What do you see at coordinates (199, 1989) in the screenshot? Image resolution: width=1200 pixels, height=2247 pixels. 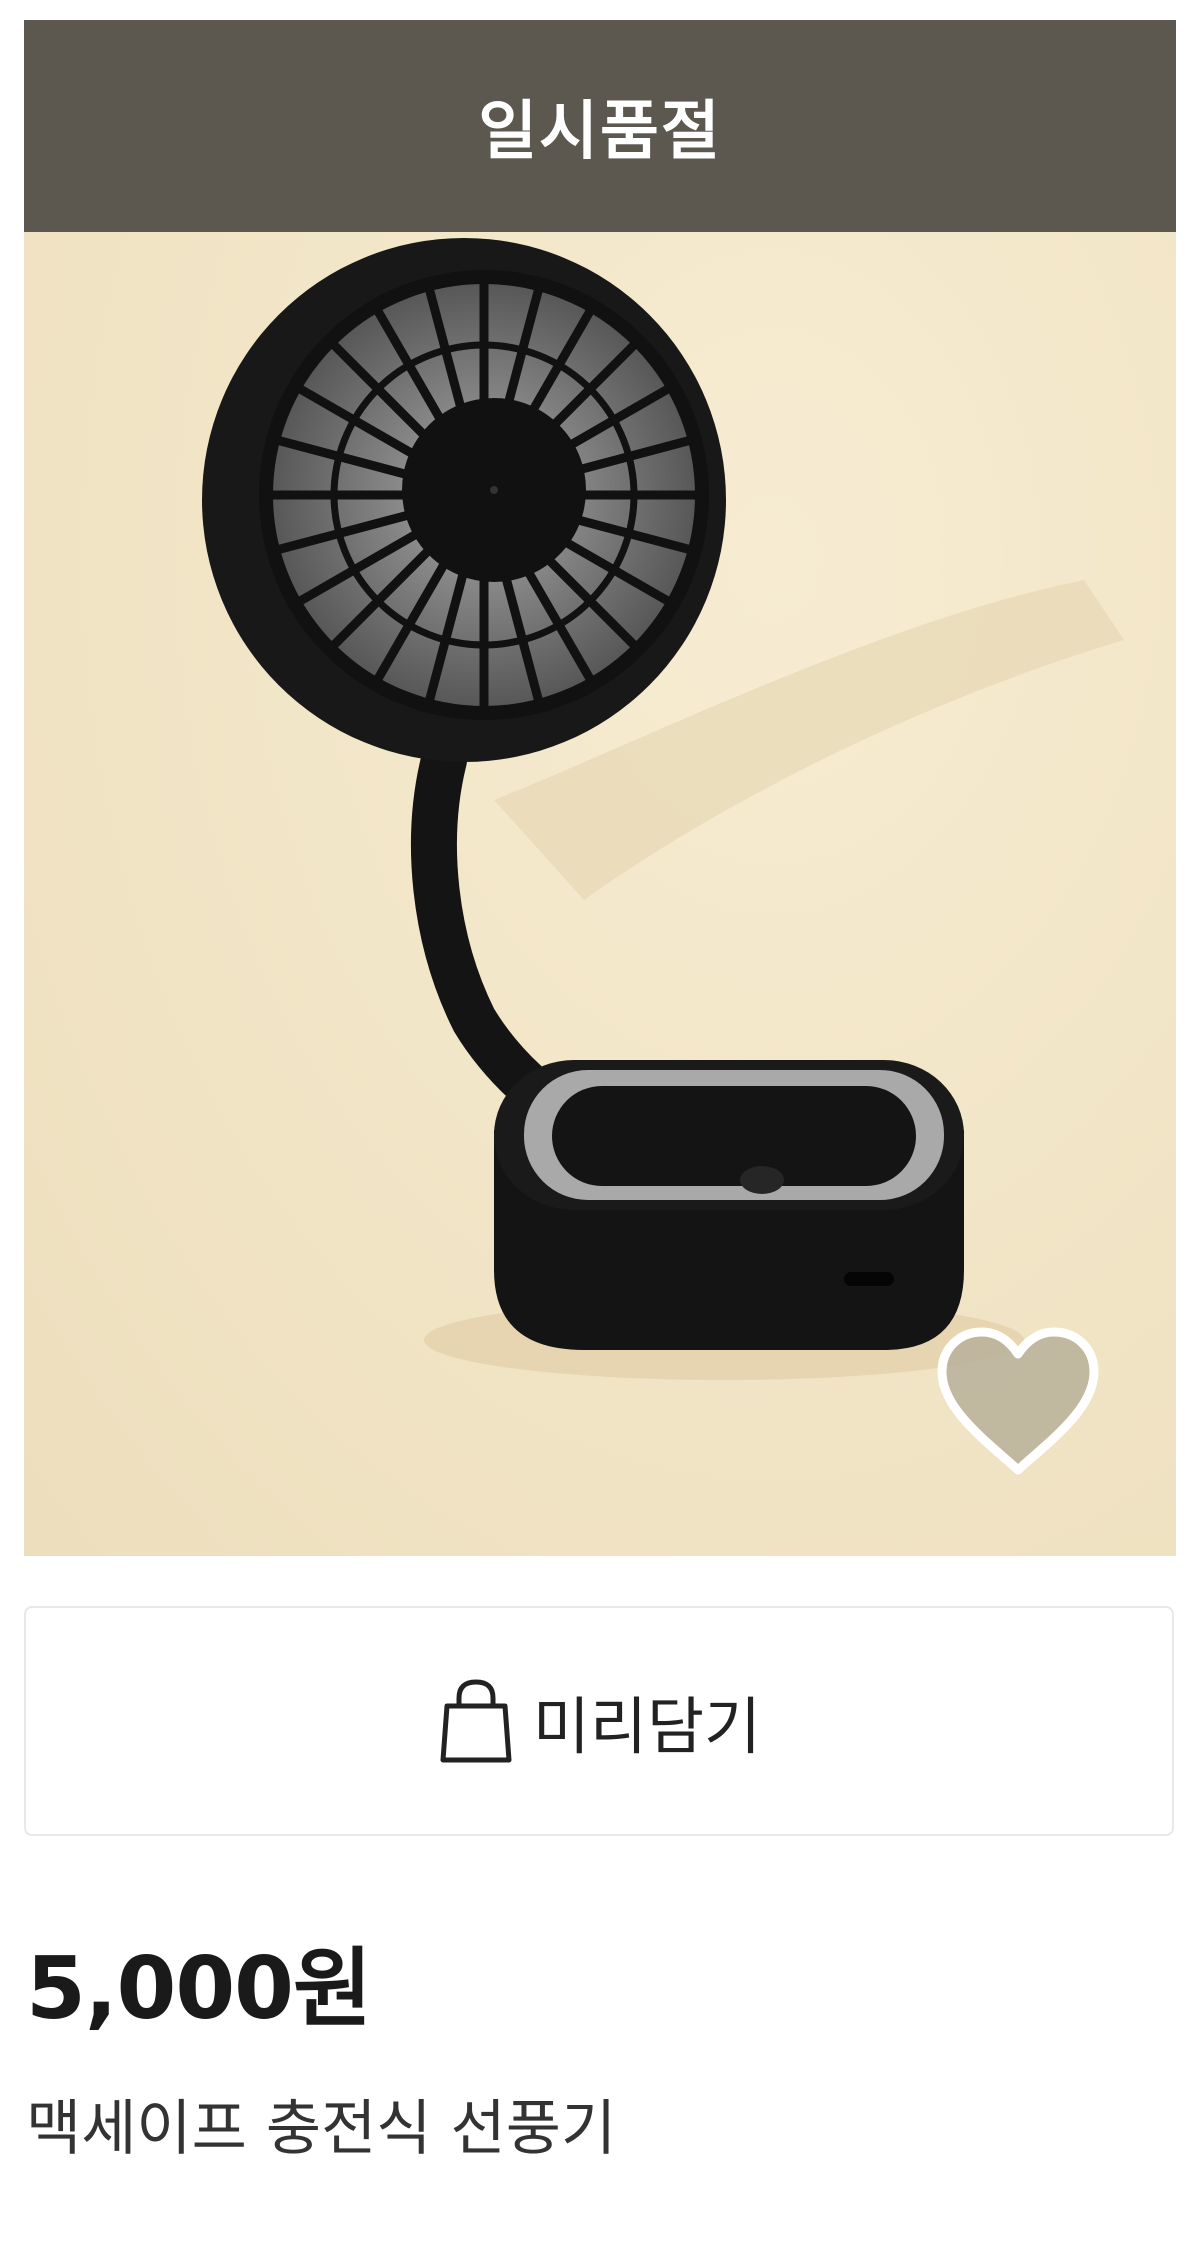 I see `product-price: 5,000원` at bounding box center [199, 1989].